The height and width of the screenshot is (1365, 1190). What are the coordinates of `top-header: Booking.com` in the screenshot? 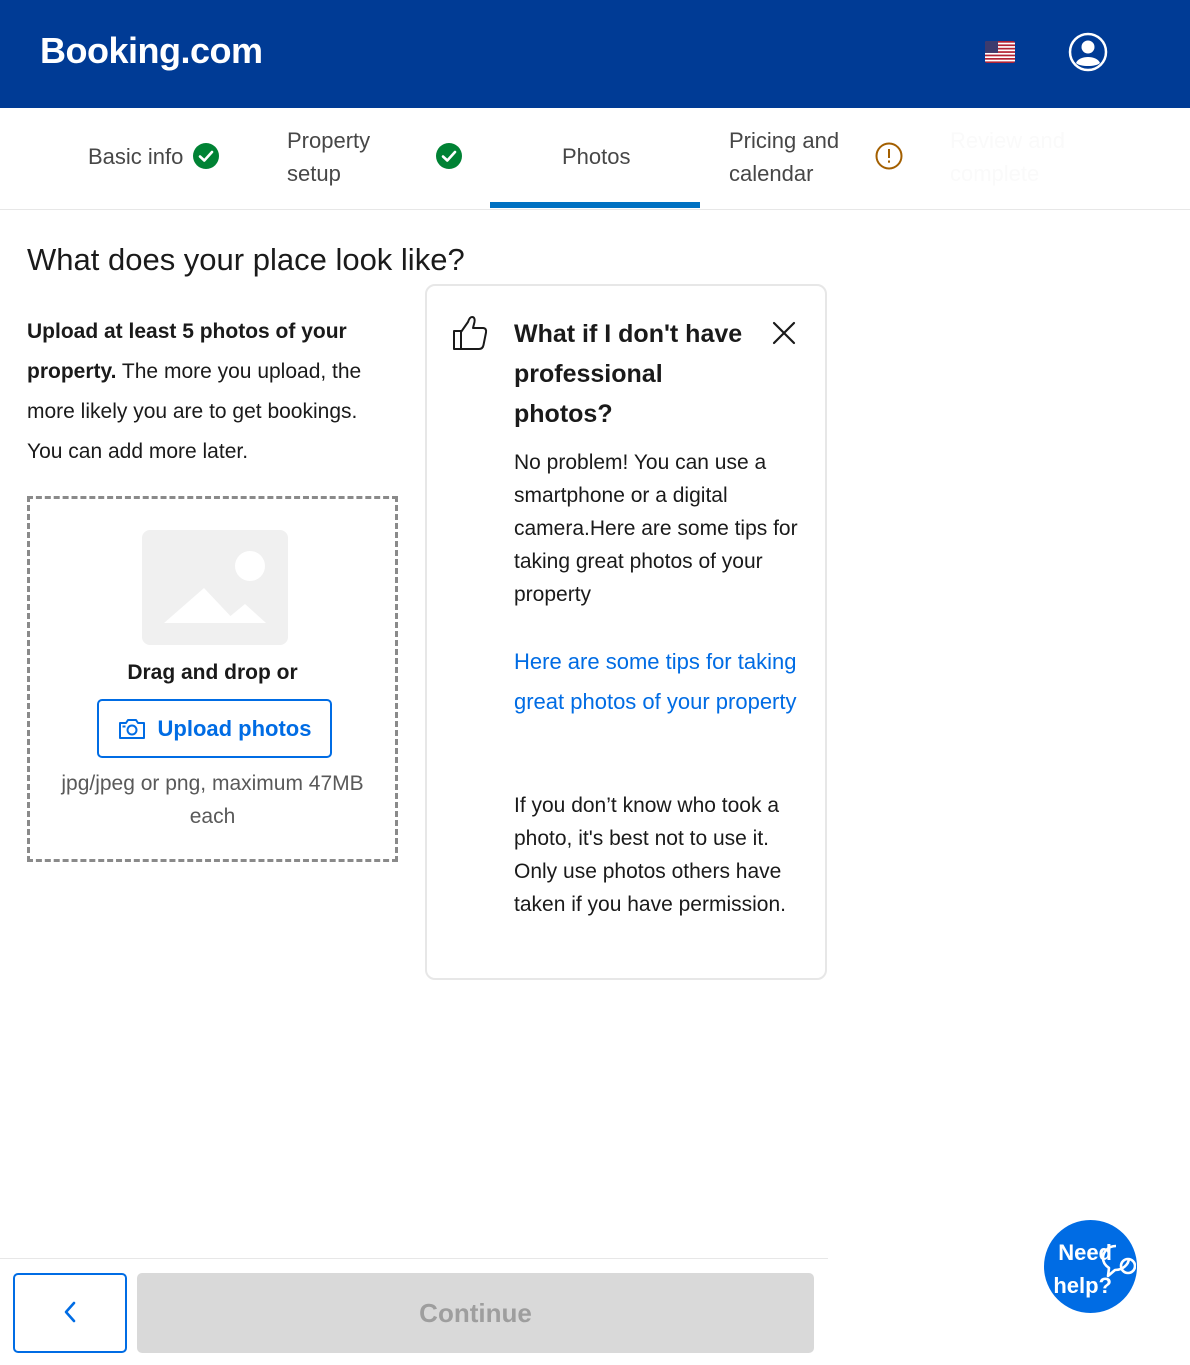 It's located at (595, 54).